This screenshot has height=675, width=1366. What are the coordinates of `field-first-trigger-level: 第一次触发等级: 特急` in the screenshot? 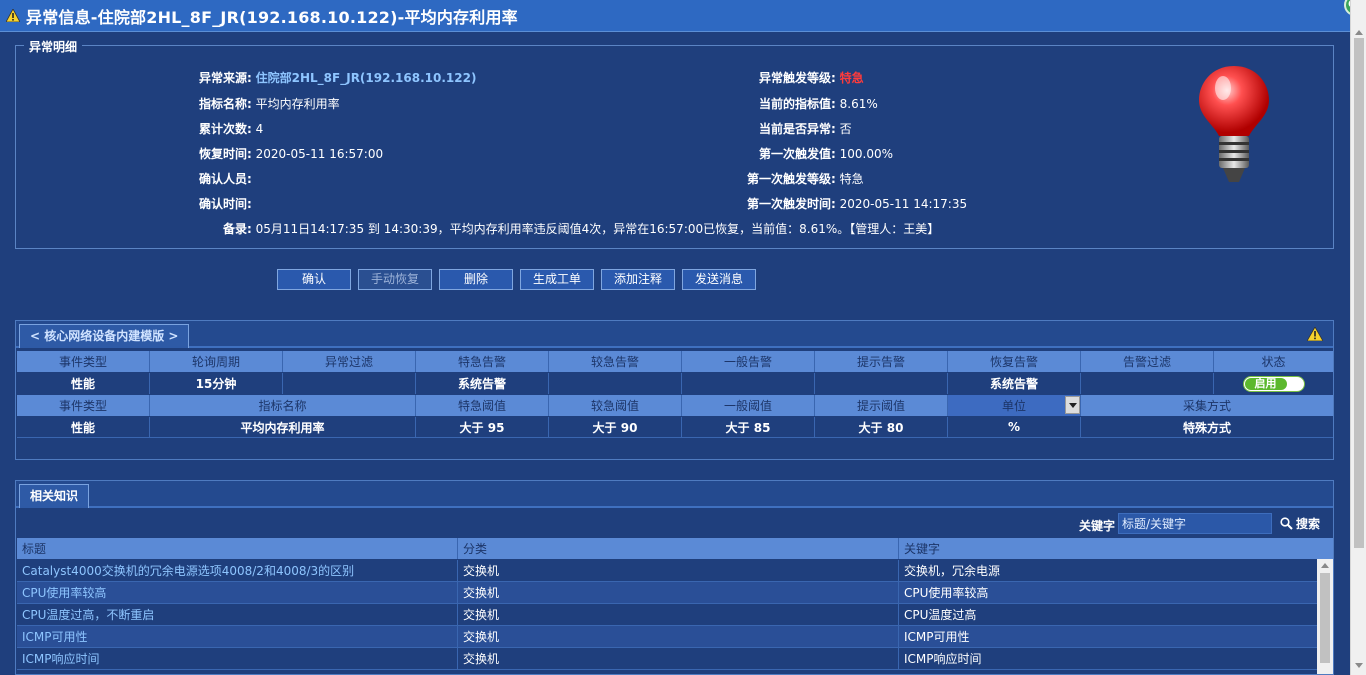 It's located at (805, 179).